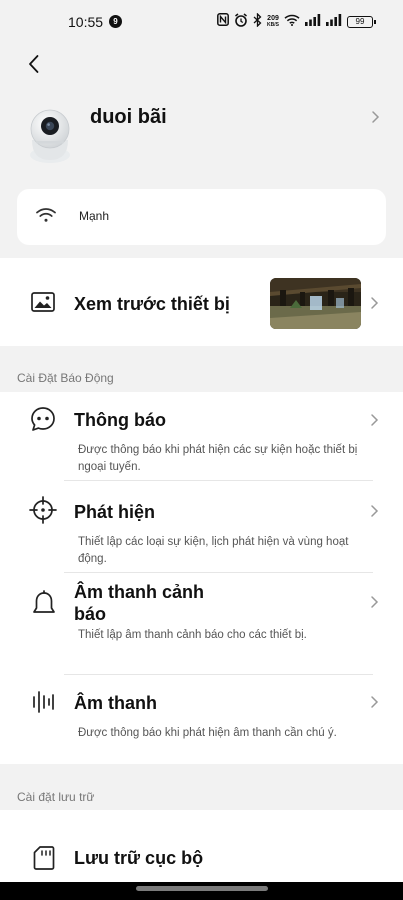 Image resolution: width=403 pixels, height=900 pixels. What do you see at coordinates (139, 858) in the screenshot?
I see `local-storage-title: Lưu trữ cục bộ` at bounding box center [139, 858].